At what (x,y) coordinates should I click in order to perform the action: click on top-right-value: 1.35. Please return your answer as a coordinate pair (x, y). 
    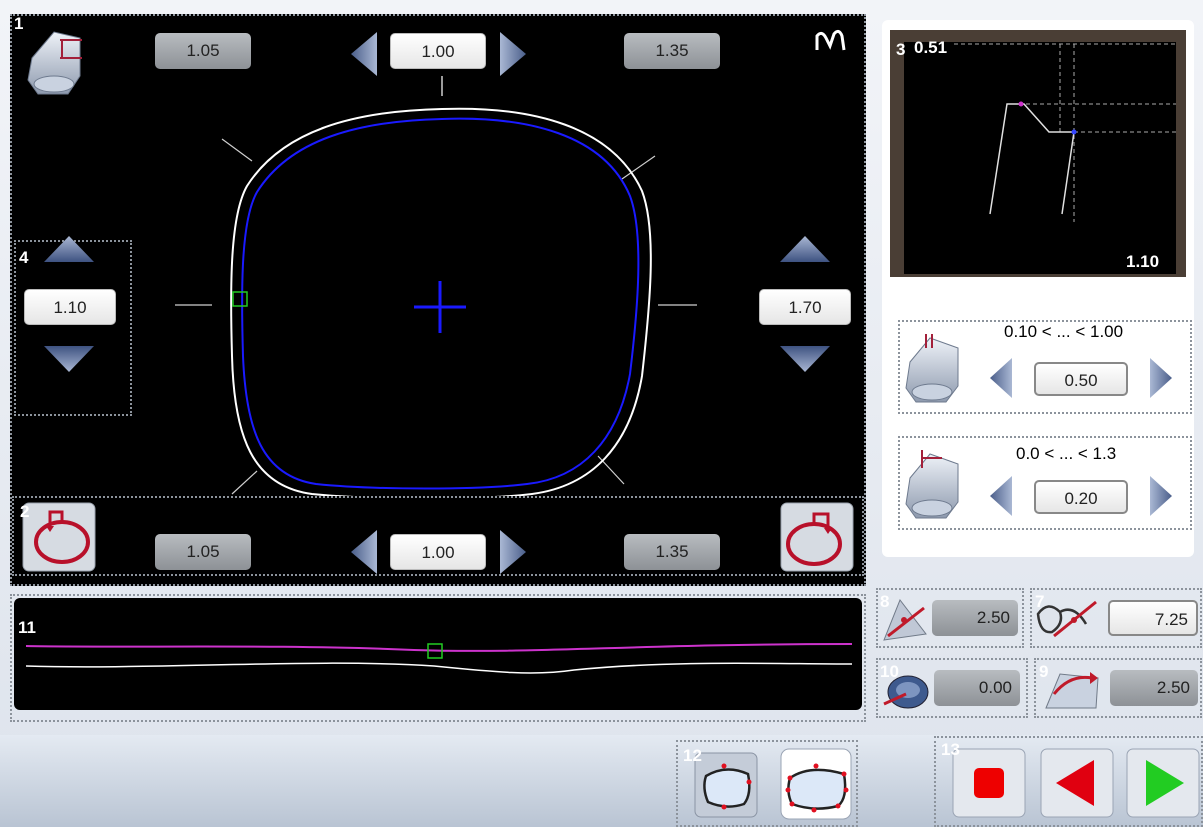
    Looking at the image, I should click on (672, 51).